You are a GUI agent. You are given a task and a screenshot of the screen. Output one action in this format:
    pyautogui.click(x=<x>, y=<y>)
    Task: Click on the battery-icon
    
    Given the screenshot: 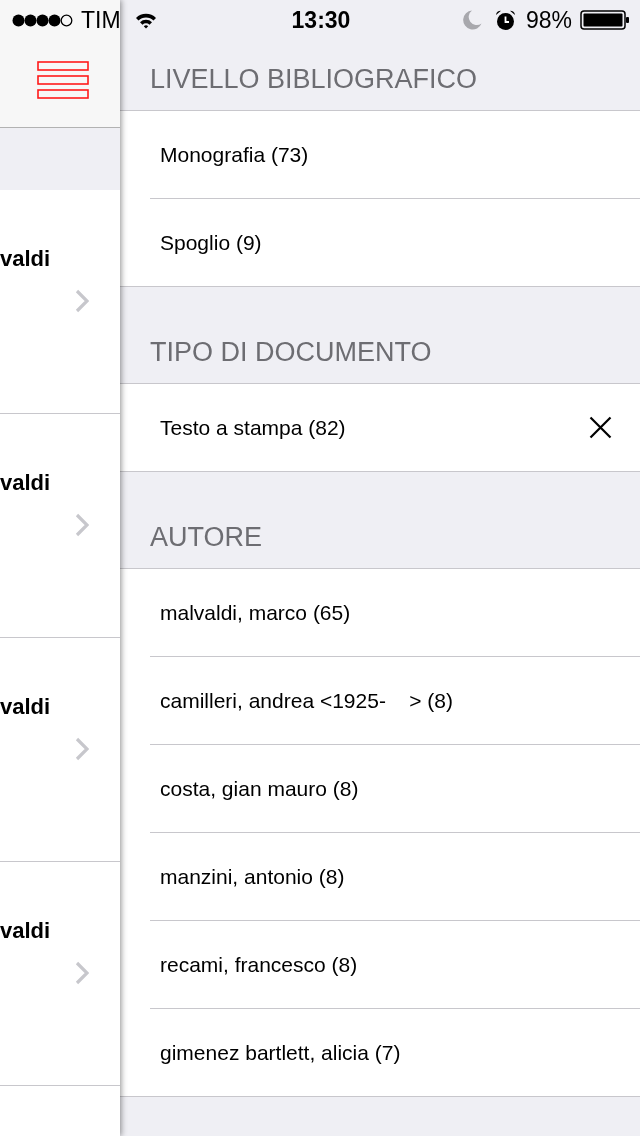 What is the action you would take?
    pyautogui.click(x=605, y=20)
    